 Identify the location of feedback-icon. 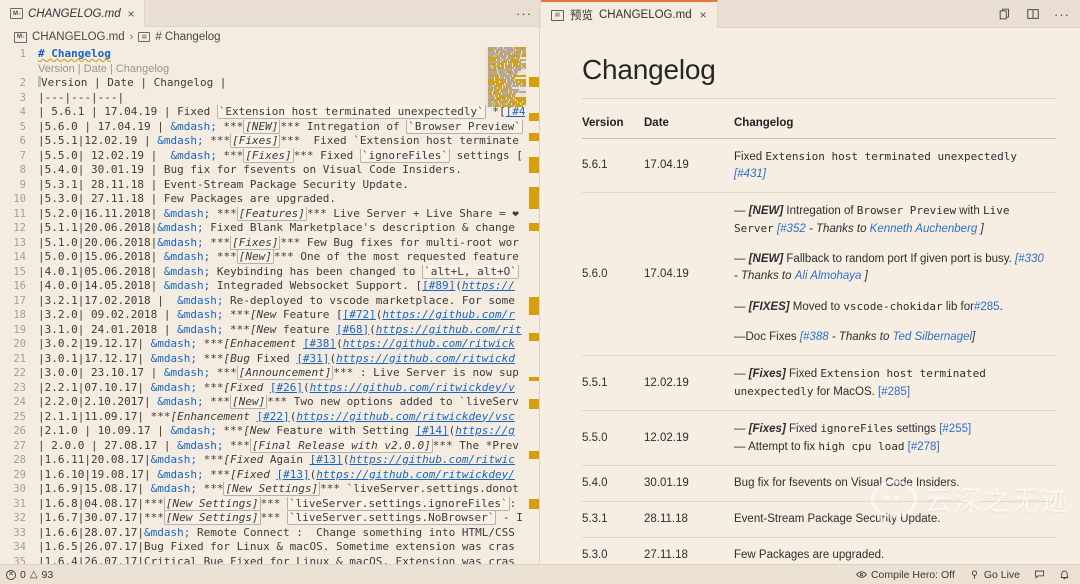
(1039, 574).